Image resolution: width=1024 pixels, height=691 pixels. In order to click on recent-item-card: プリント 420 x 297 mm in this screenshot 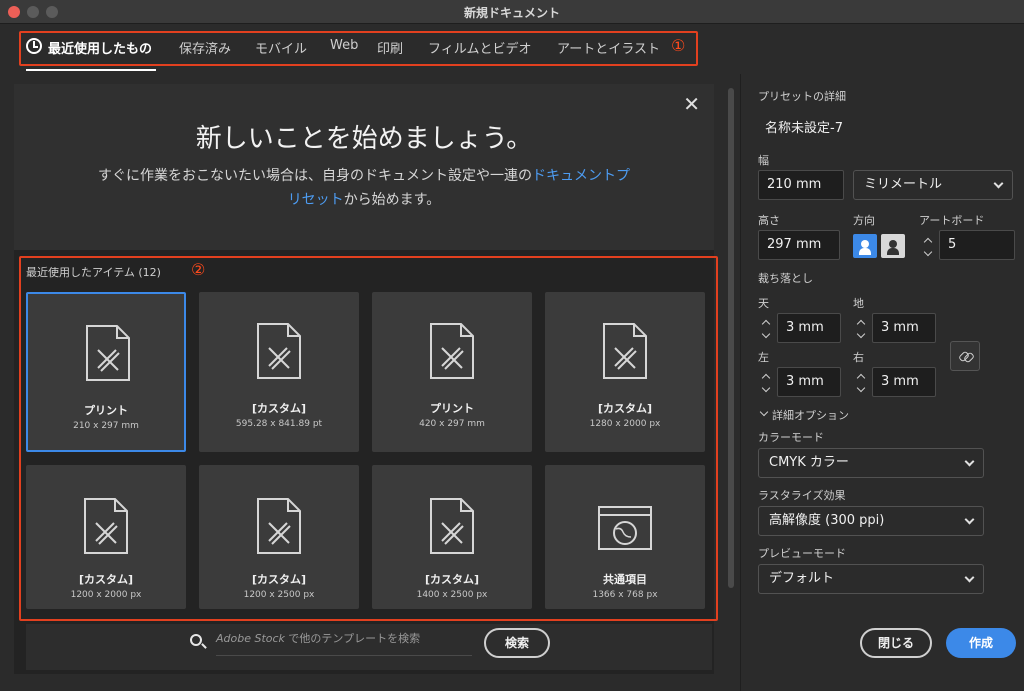, I will do `click(452, 372)`.